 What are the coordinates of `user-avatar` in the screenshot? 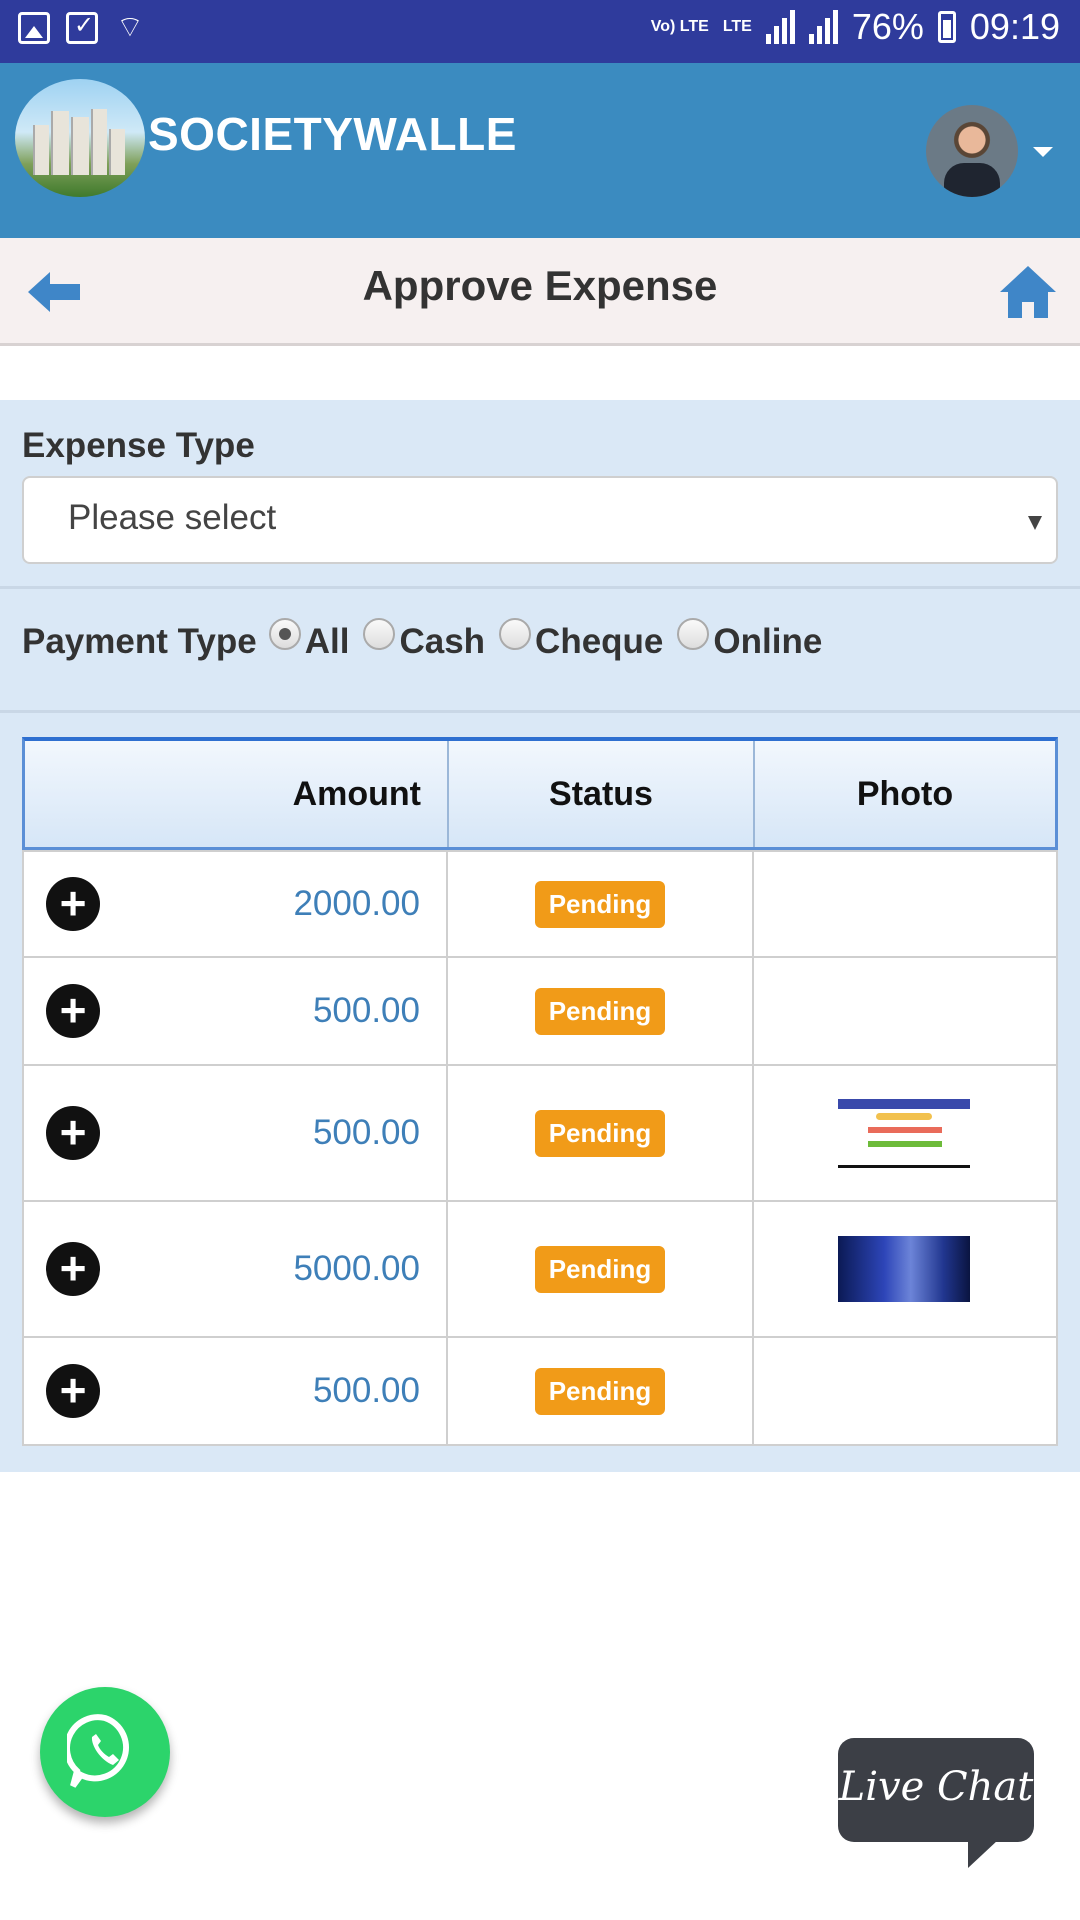 It's located at (972, 151).